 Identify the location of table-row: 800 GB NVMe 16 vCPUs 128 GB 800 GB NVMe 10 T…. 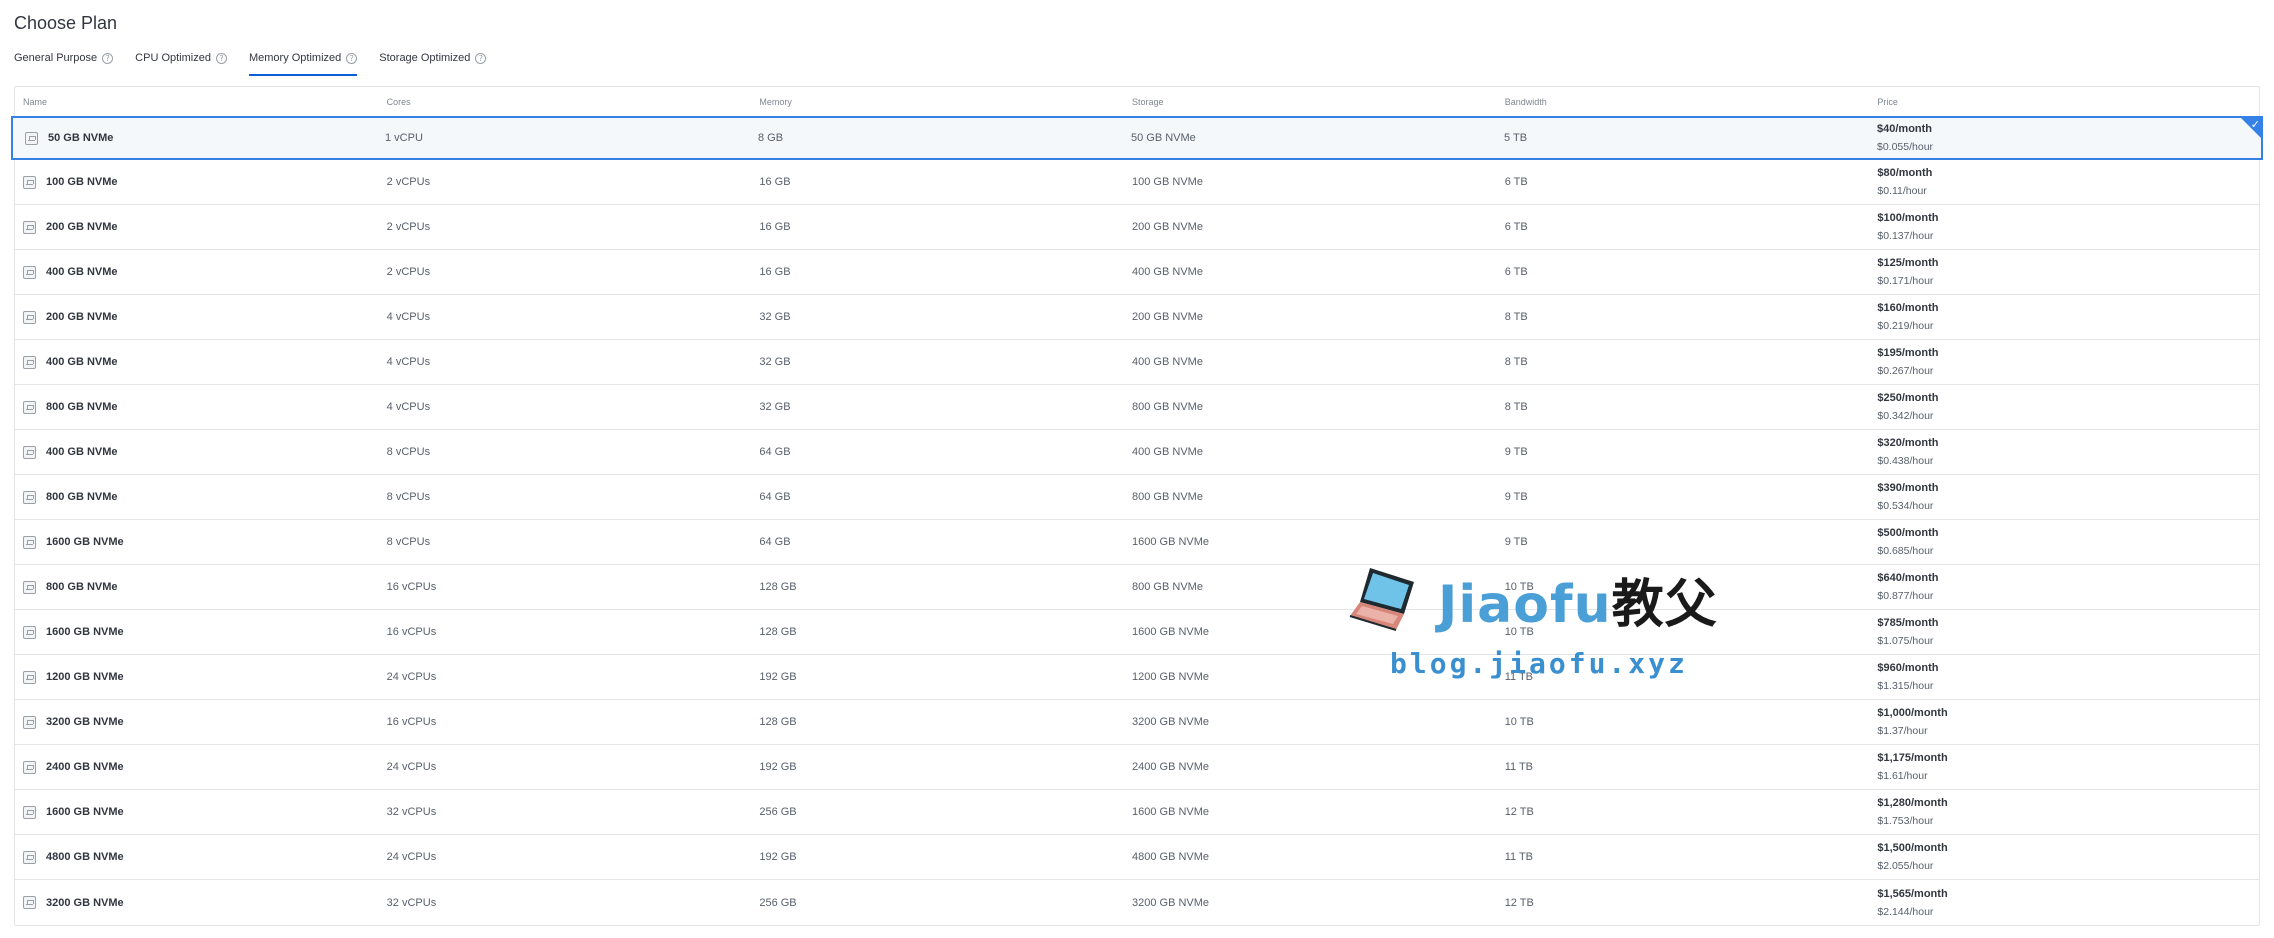
(1137, 587).